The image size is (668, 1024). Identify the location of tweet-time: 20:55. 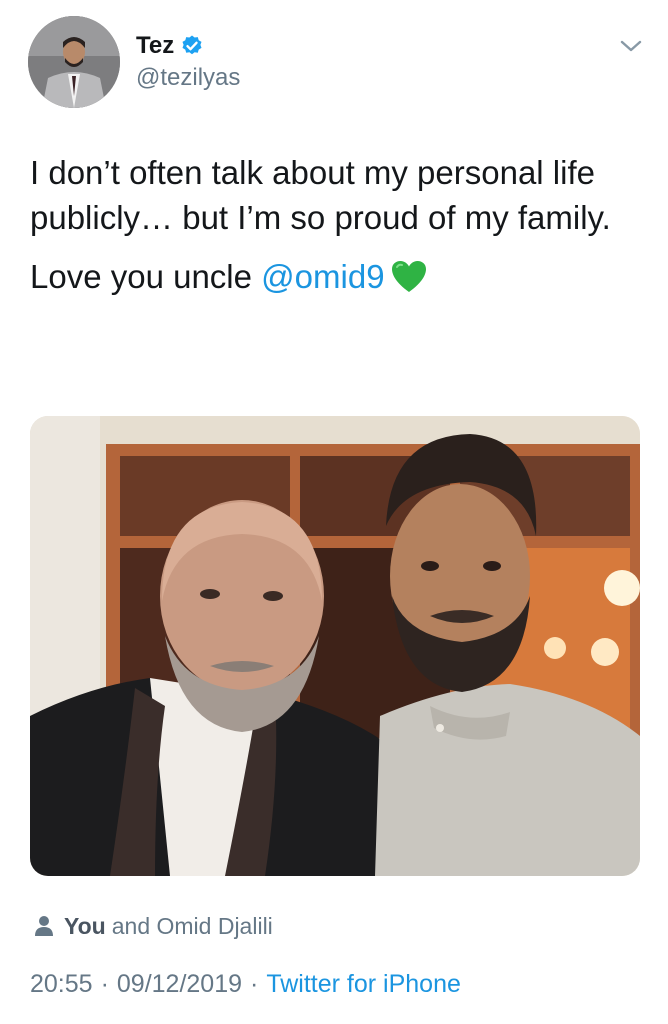
(61, 984).